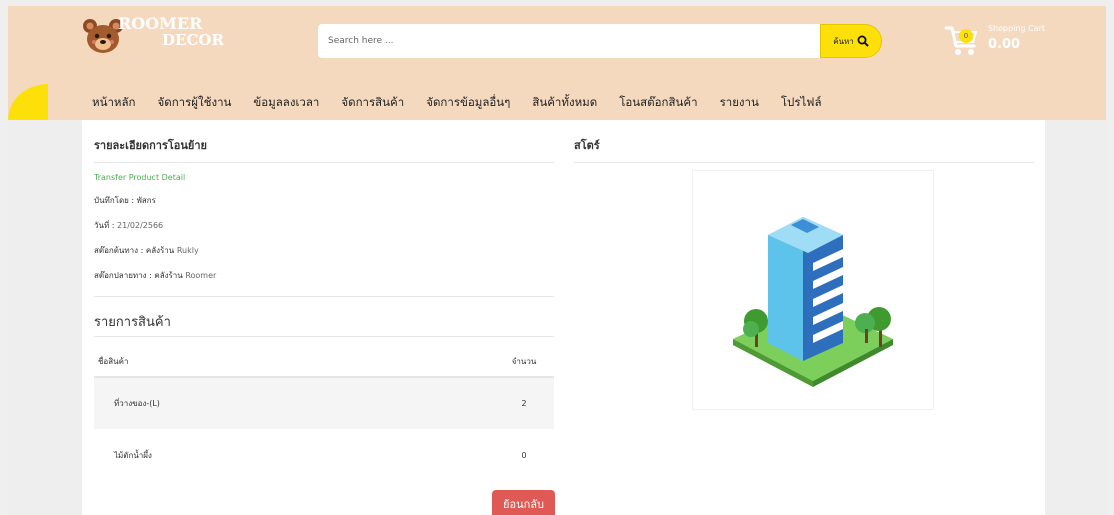 The height and width of the screenshot is (515, 1114). What do you see at coordinates (324, 275) in the screenshot?
I see `destination-stock-line: สต๊อกปลายทาง : คลังร้าน Roomer` at bounding box center [324, 275].